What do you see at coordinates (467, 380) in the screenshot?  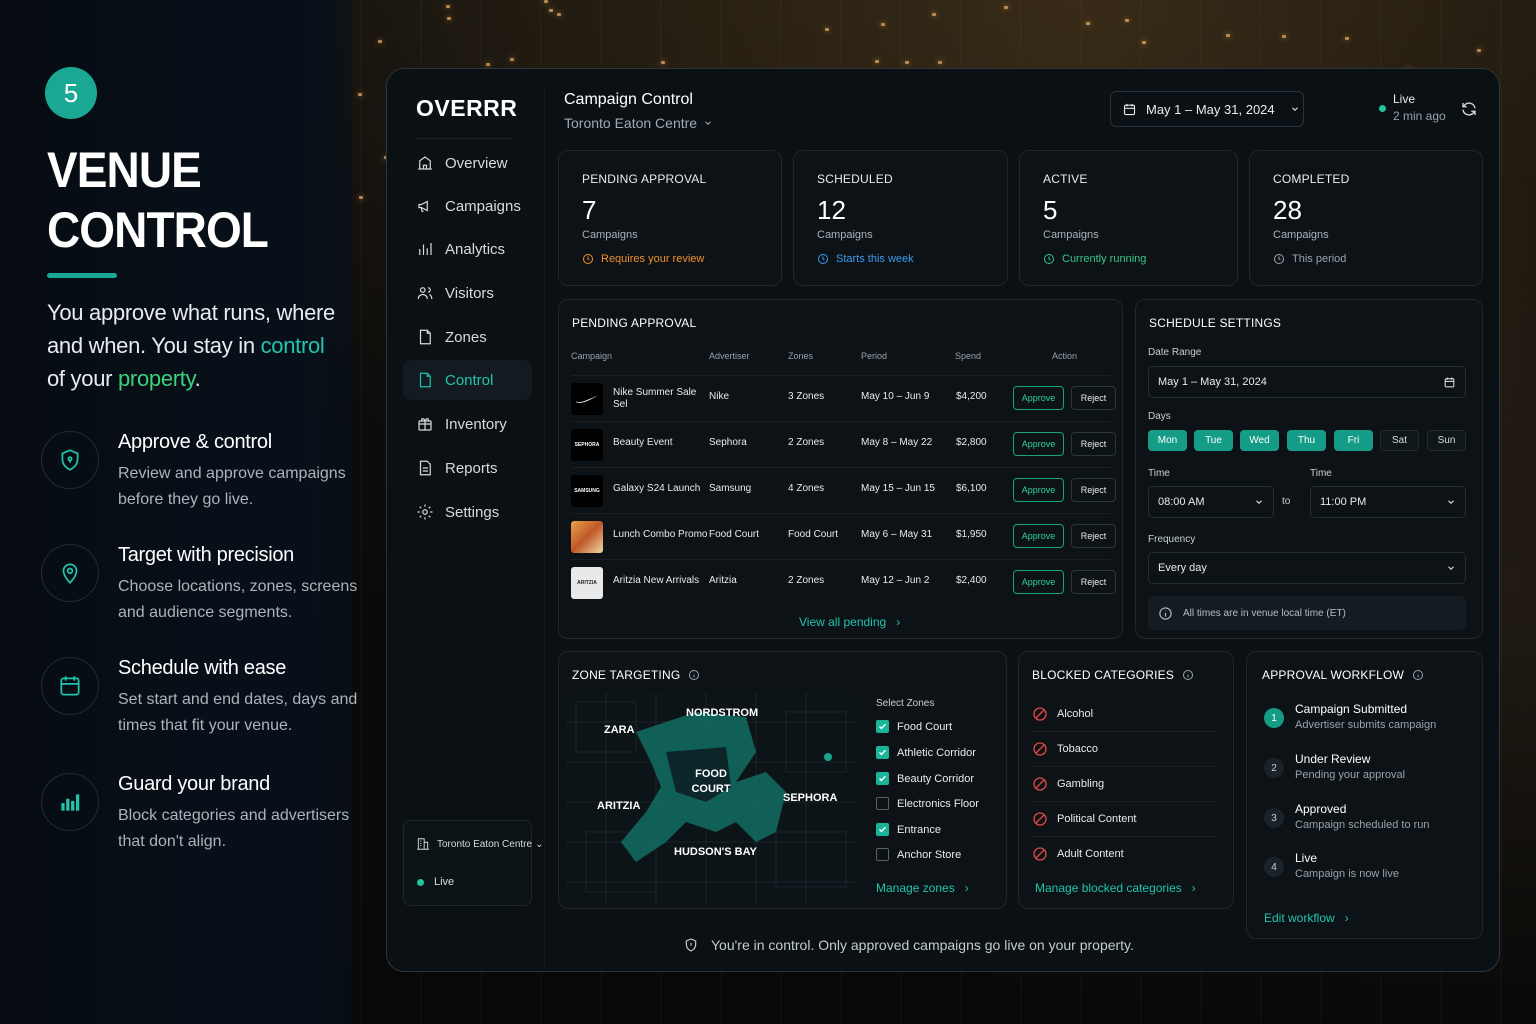 I see `sidebar-item-control: Control` at bounding box center [467, 380].